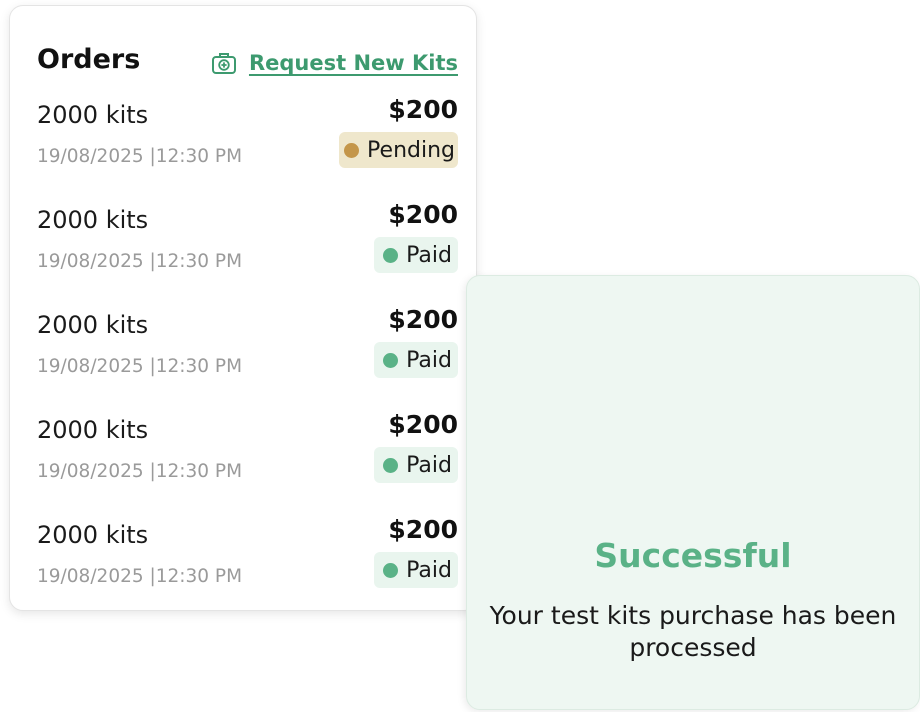 This screenshot has width=920, height=712. I want to click on request-new-kits-link: Request New Kits, so click(334, 63).